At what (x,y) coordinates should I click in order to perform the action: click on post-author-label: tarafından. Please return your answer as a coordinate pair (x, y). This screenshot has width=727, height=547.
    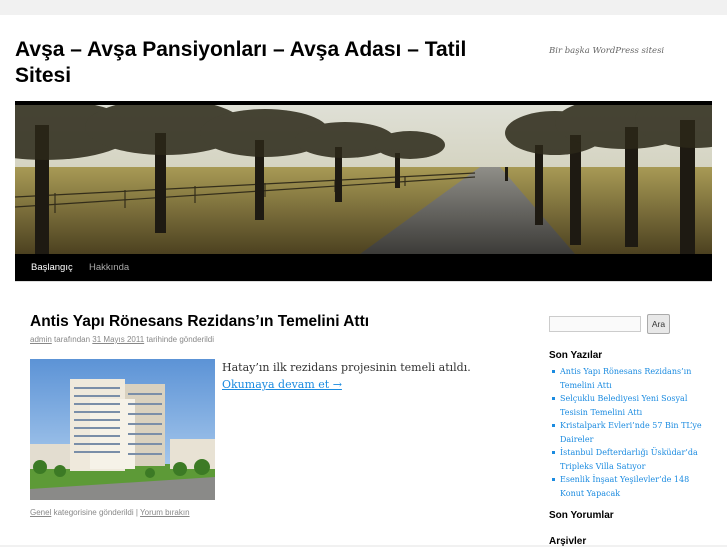
    Looking at the image, I should click on (72, 339).